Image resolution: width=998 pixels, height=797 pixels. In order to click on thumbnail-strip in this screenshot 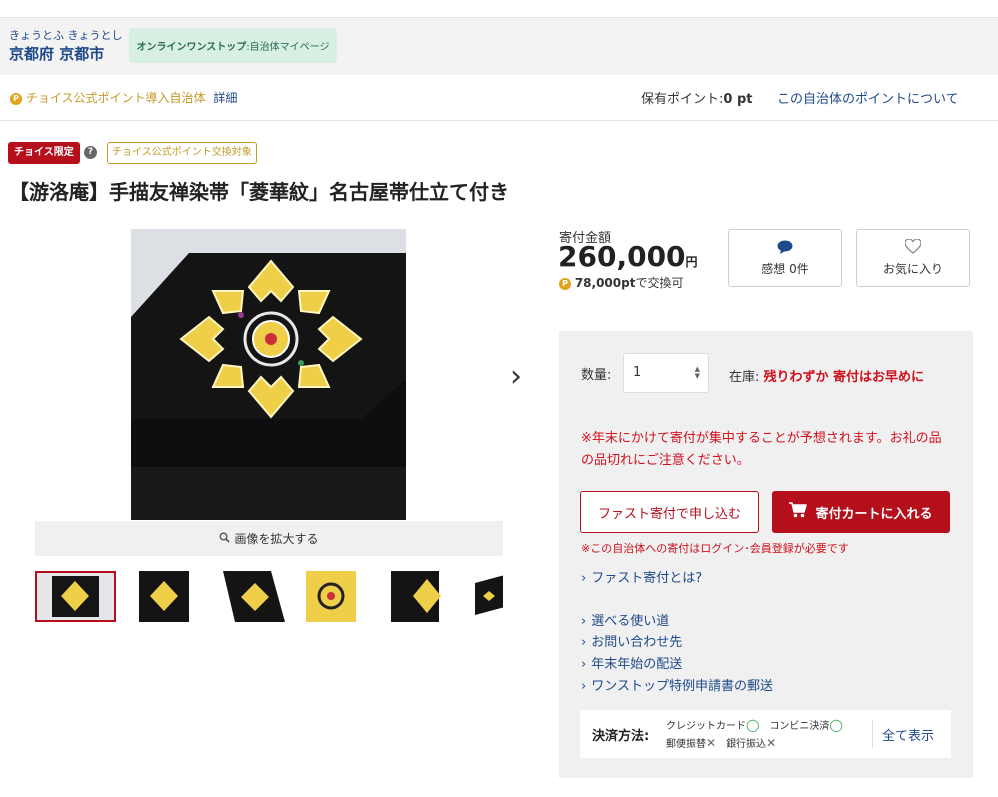, I will do `click(269, 596)`.